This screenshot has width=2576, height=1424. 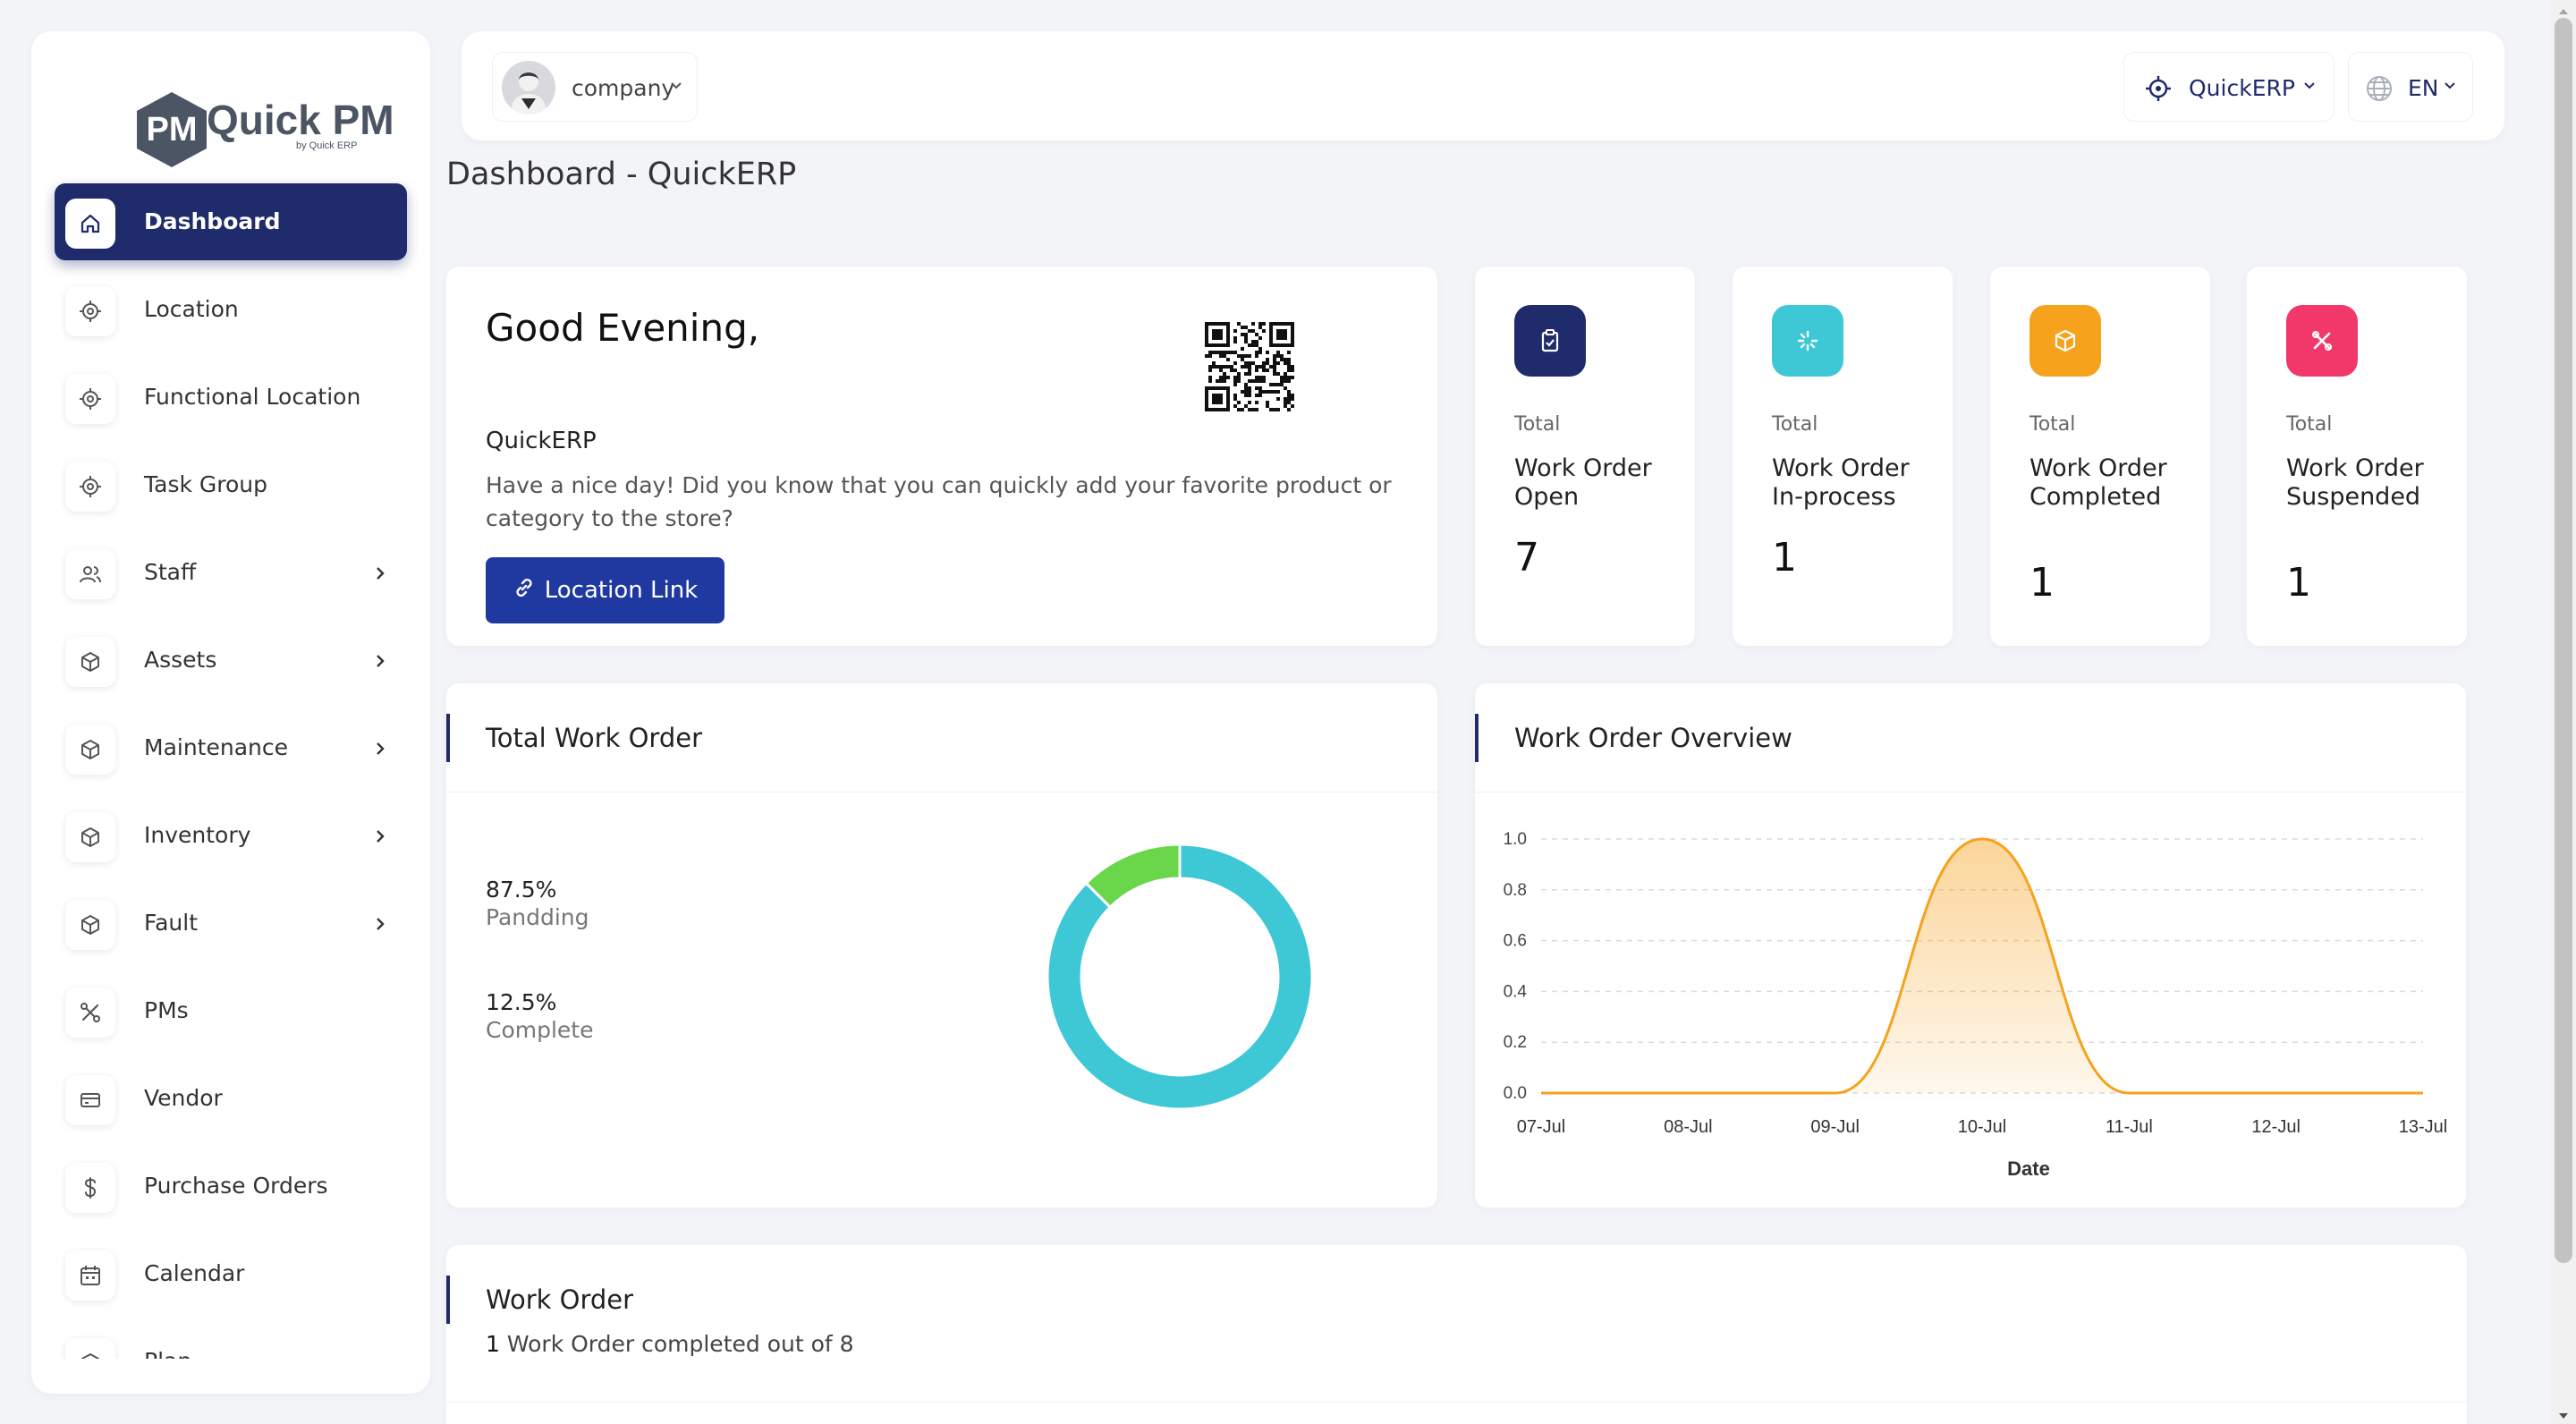 I want to click on location-link-button: Location Link, so click(x=605, y=590).